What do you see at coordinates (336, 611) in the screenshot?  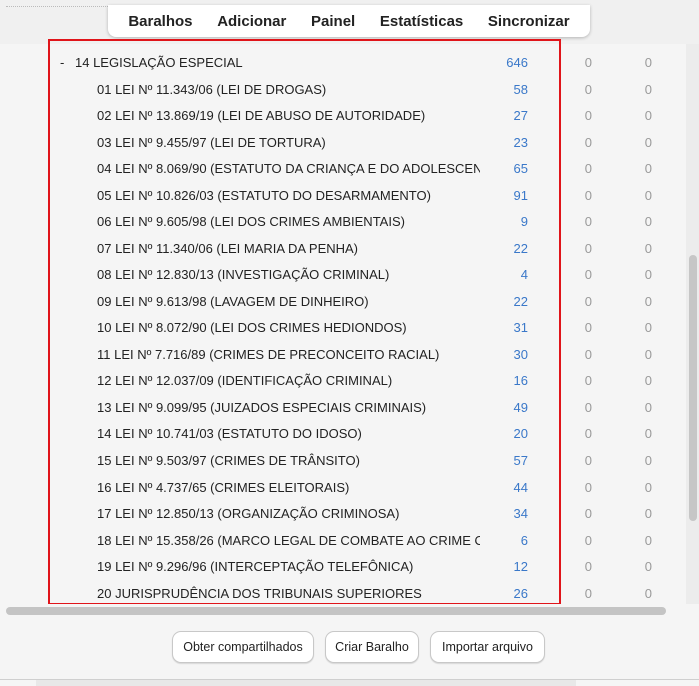 I see `horizontal-scroll-thumb` at bounding box center [336, 611].